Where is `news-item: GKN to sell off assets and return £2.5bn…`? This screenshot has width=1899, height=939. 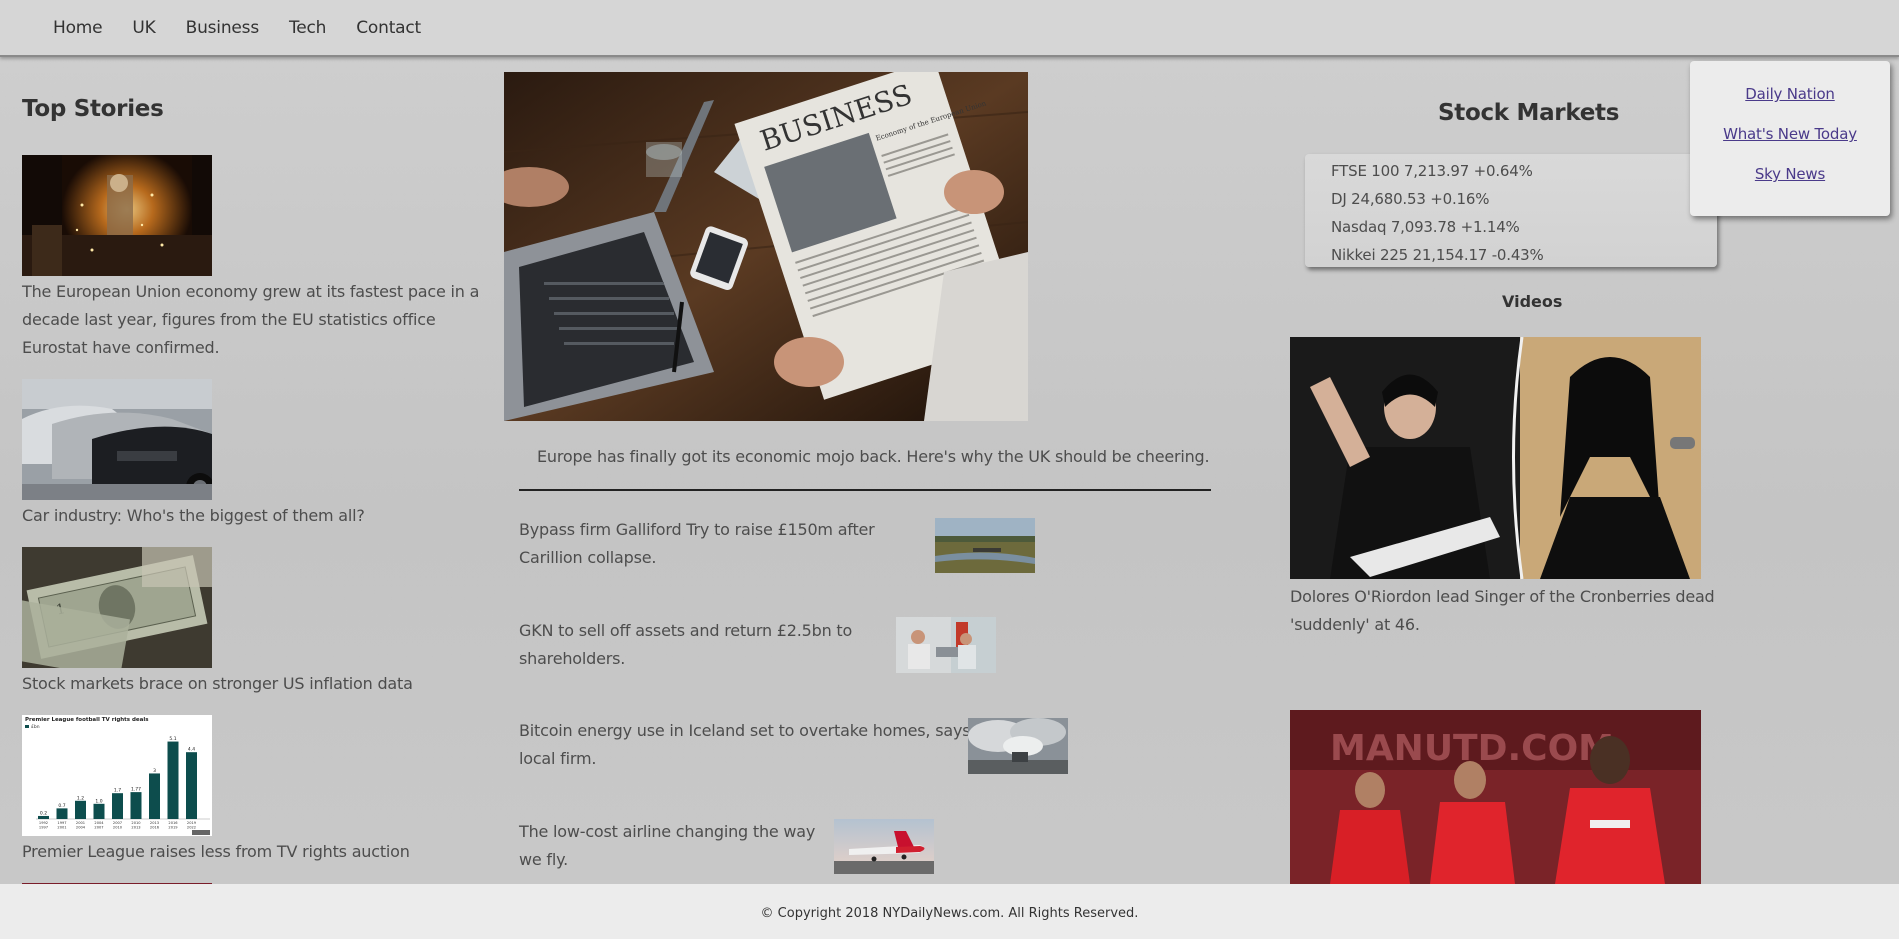
news-item: GKN to sell off assets and return £2.5bn… is located at coordinates (699, 645).